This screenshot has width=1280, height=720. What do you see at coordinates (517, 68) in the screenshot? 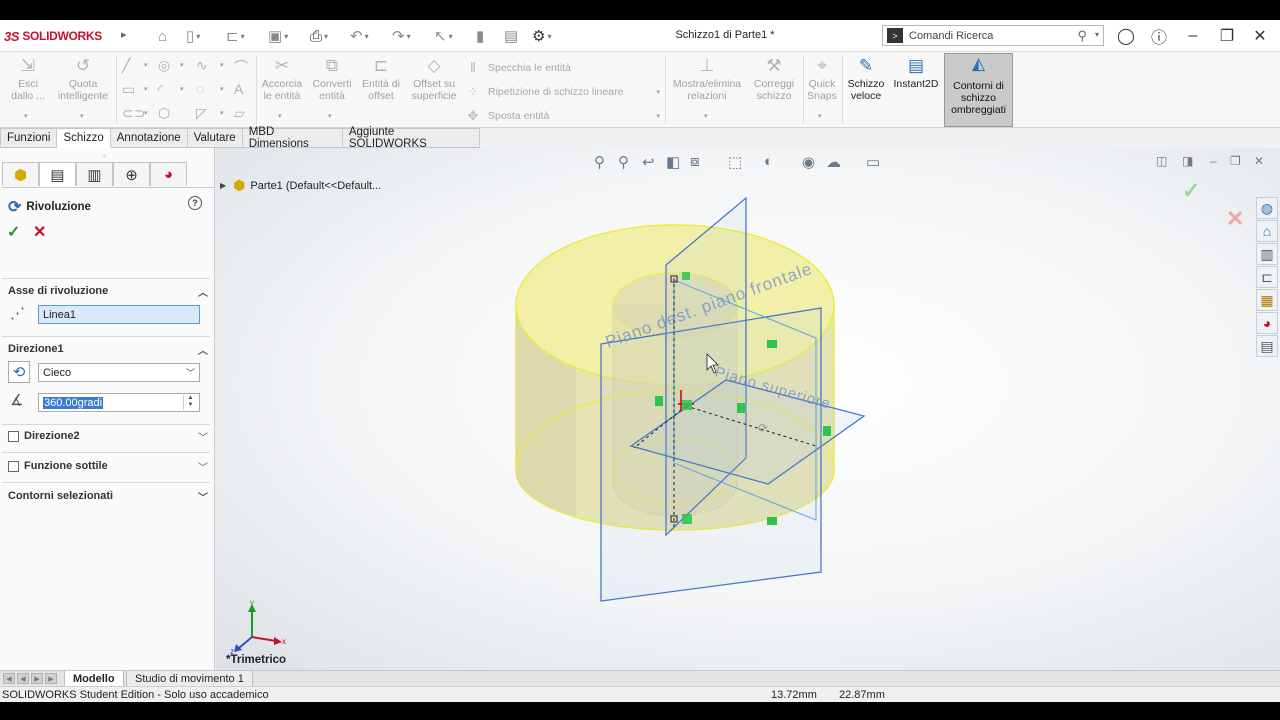
I see `mirror-entities-button: ⫴ Specchia le entità` at bounding box center [517, 68].